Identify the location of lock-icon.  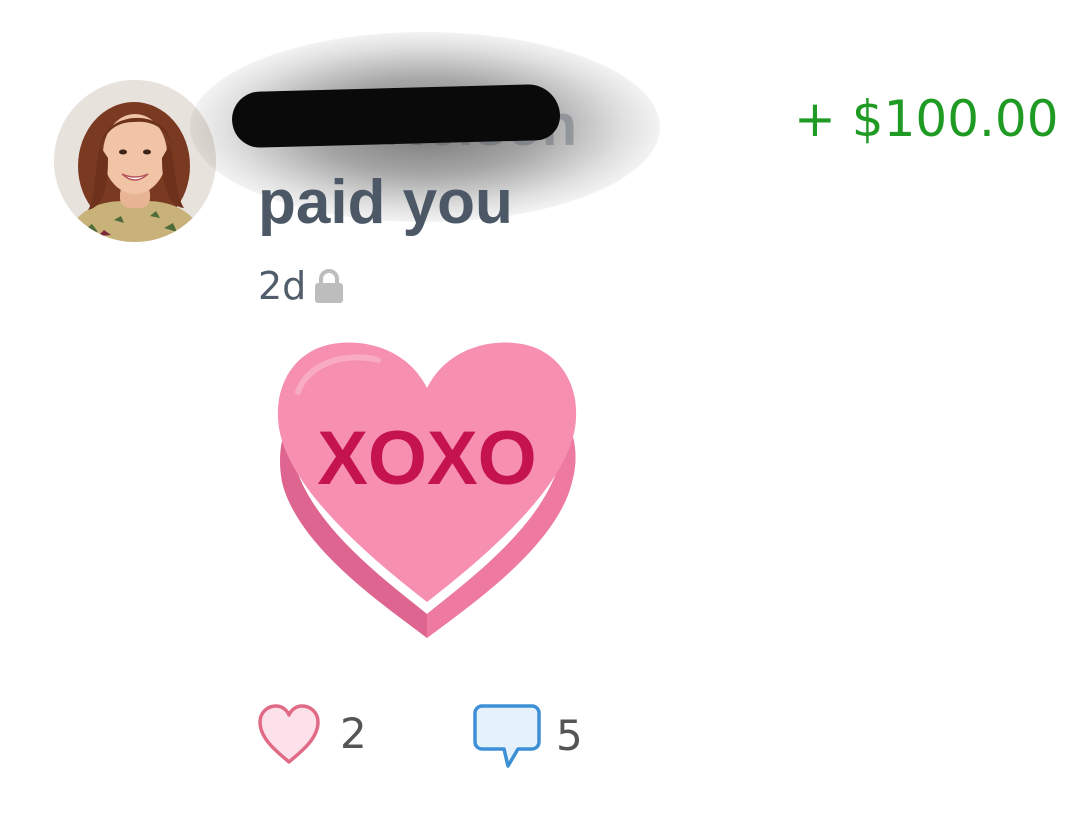
(329, 286).